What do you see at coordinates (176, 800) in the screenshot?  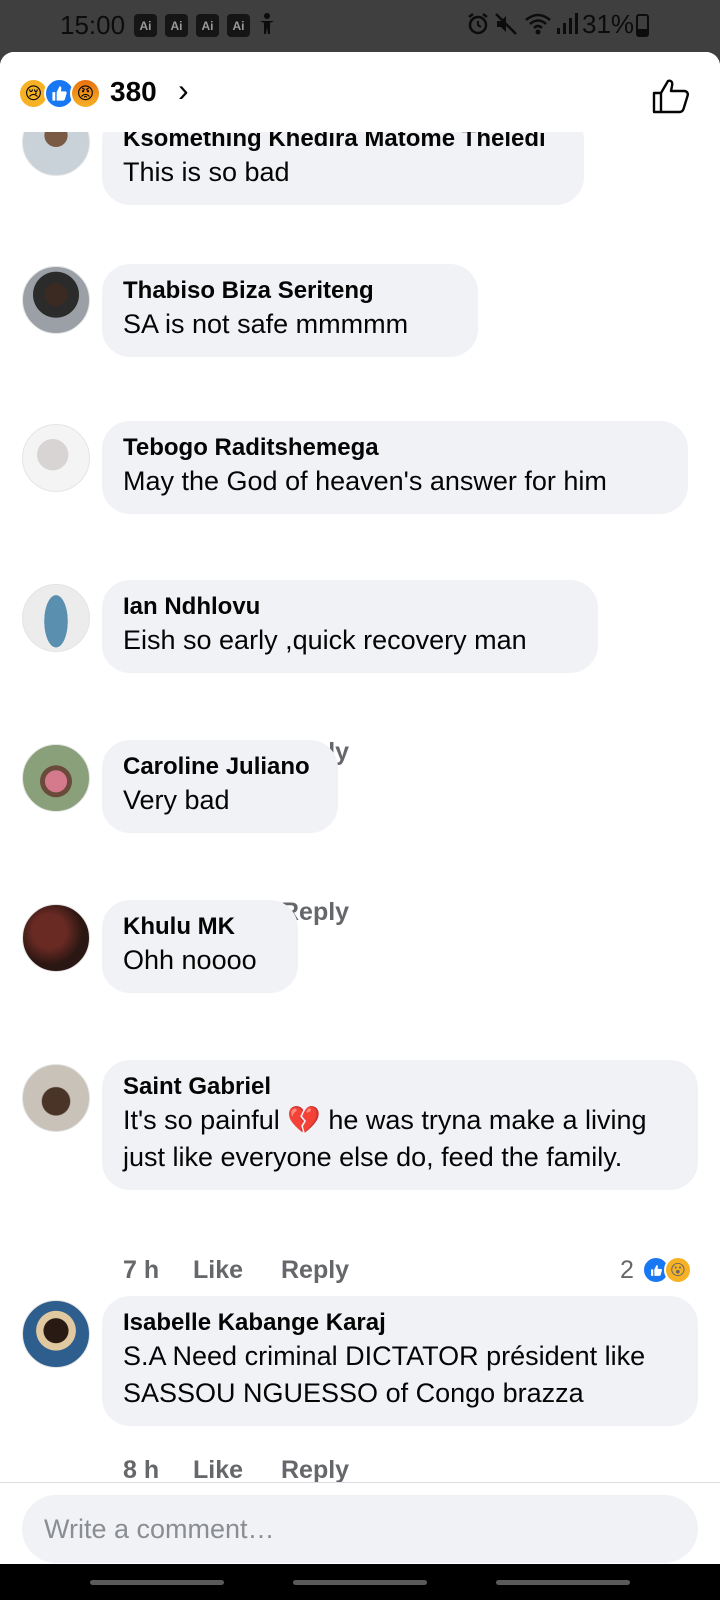 I see `comment-text: Very bad` at bounding box center [176, 800].